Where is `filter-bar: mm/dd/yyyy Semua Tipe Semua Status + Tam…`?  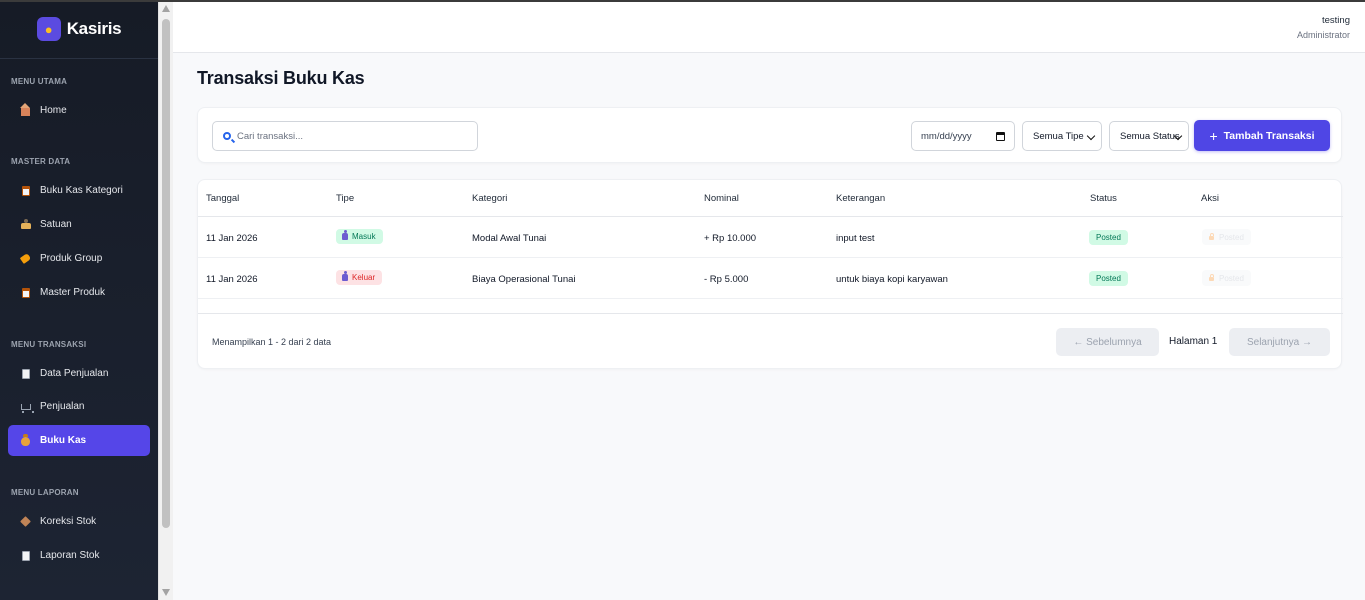
filter-bar: mm/dd/yyyy Semua Tipe Semua Status + Tam… is located at coordinates (769, 135).